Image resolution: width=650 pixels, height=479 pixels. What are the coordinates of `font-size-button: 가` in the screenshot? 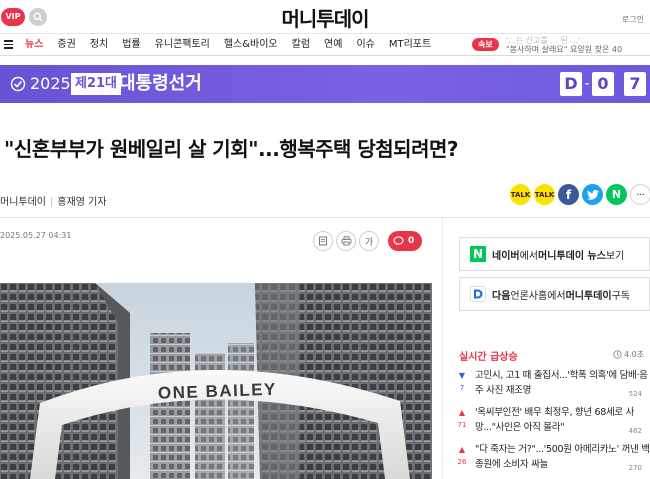 It's located at (369, 241).